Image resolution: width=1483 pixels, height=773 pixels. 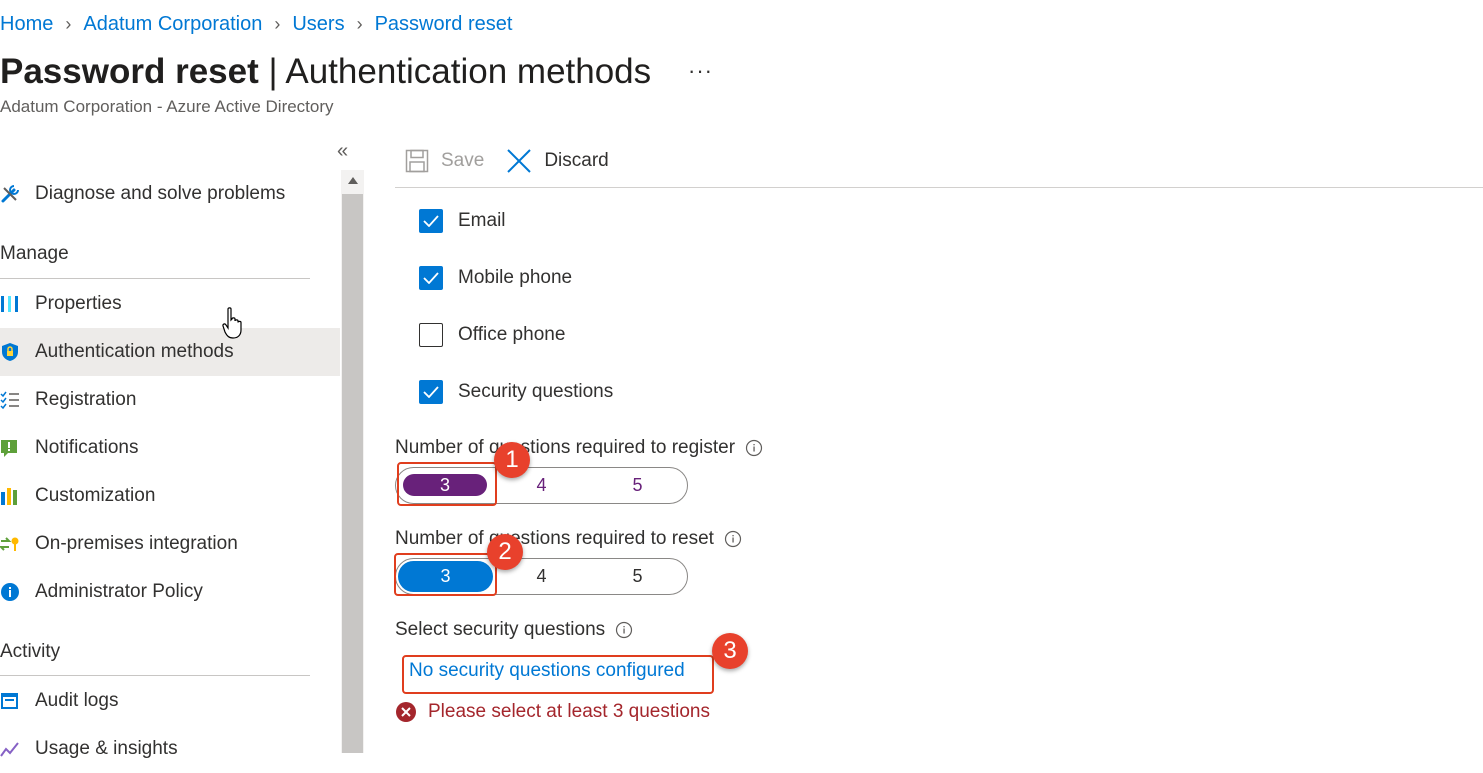 What do you see at coordinates (536, 391) in the screenshot?
I see `checkbox-label: Security questions` at bounding box center [536, 391].